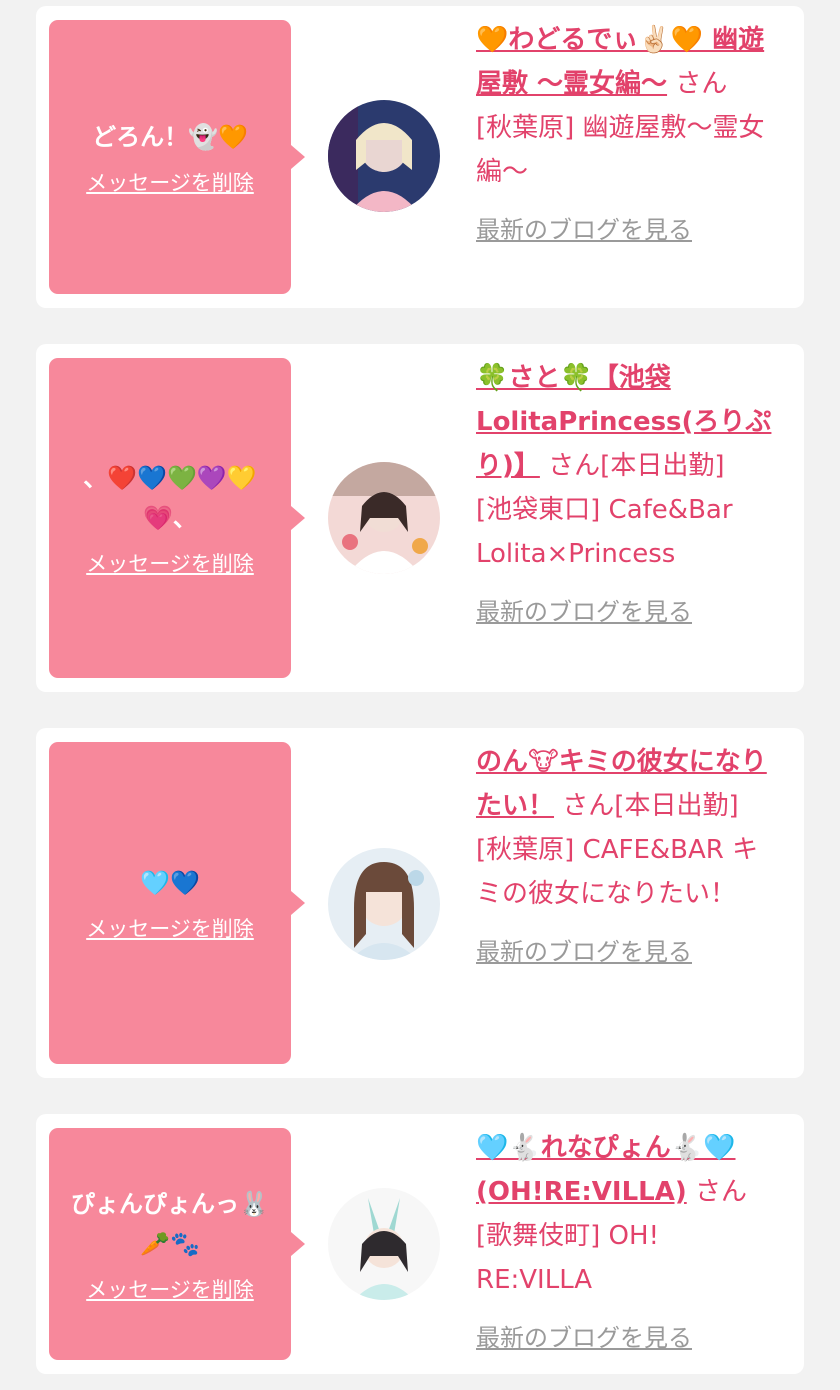 The image size is (840, 1390). I want to click on message-bubble: 🩵💙 メッセージを削除, so click(170, 903).